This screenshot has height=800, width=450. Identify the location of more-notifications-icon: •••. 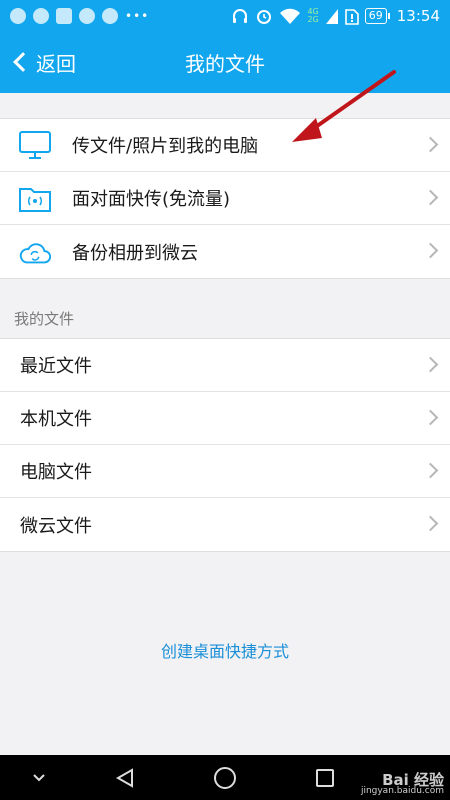
(137, 16).